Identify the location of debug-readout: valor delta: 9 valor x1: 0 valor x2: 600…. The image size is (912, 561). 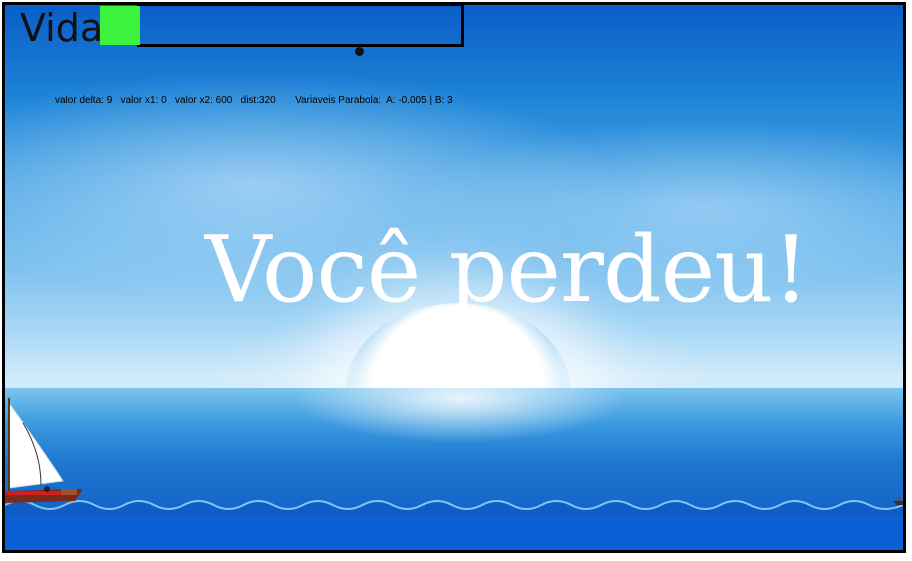
(254, 100).